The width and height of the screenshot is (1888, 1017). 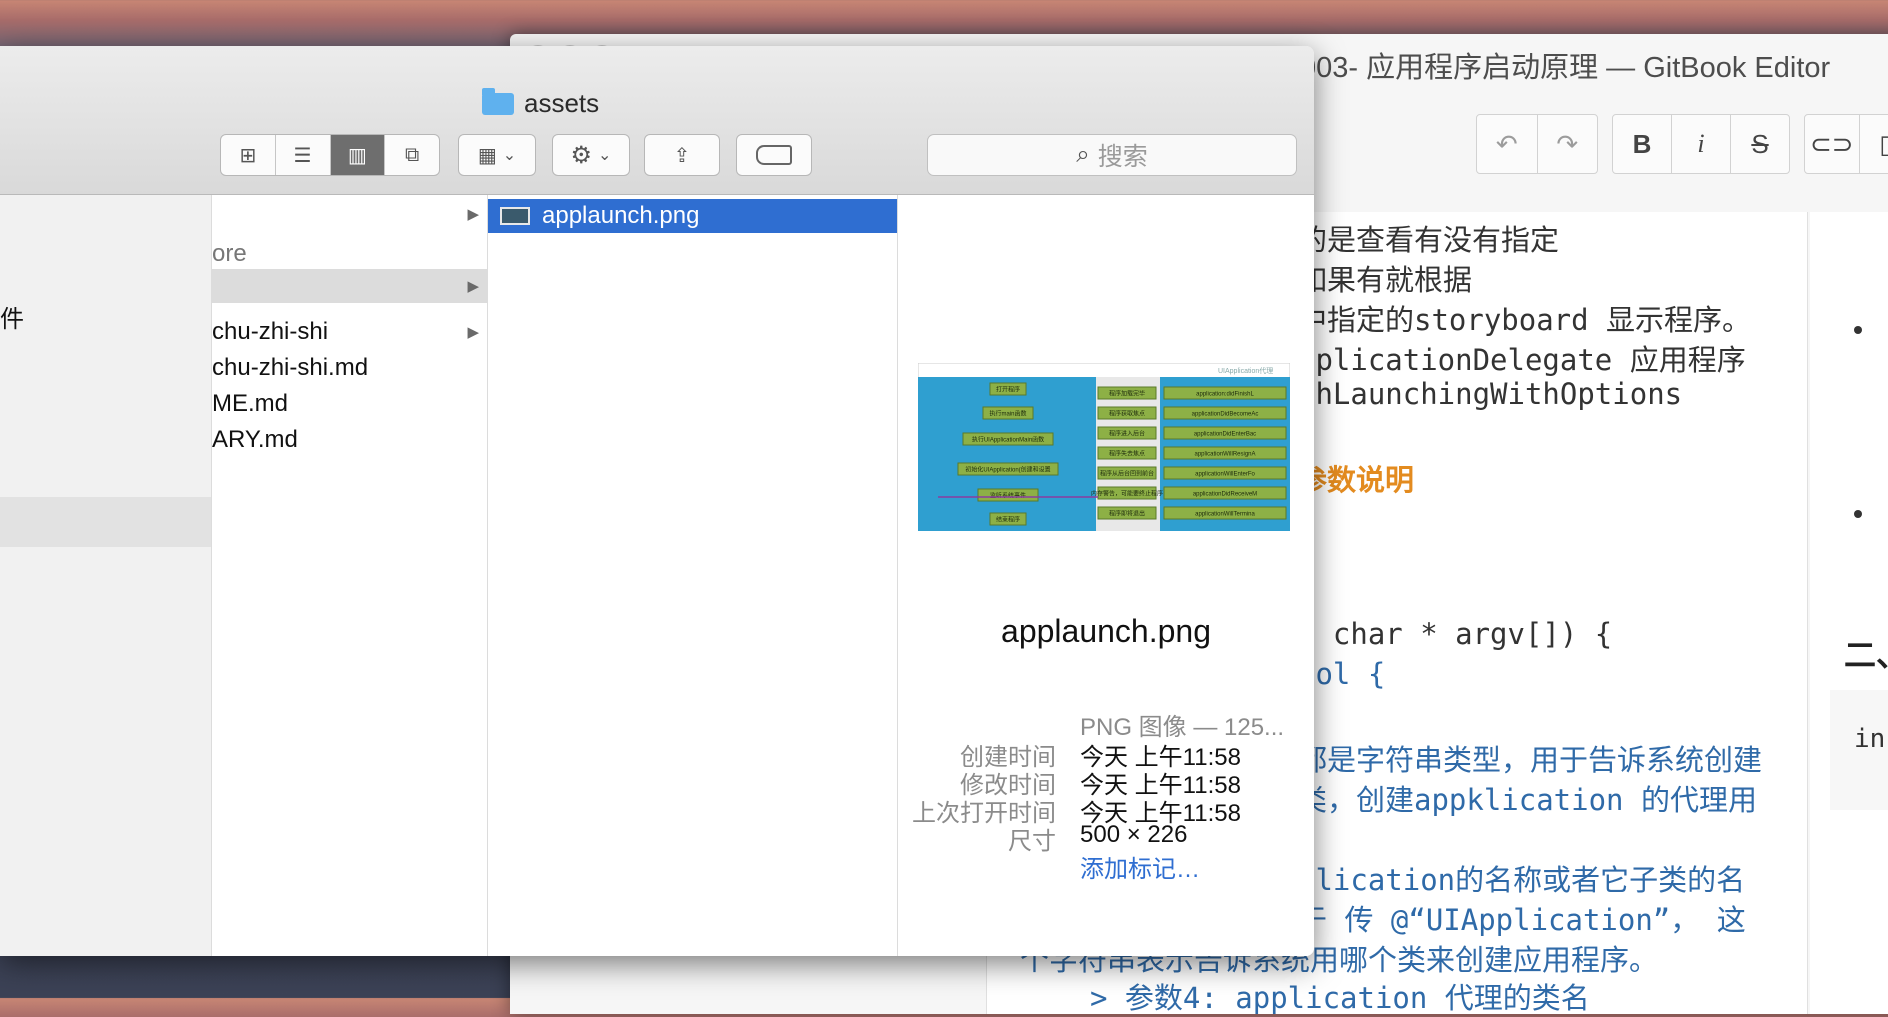 I want to click on diagram-event-box-label: 程序从后台回到前台, so click(x=1127, y=474).